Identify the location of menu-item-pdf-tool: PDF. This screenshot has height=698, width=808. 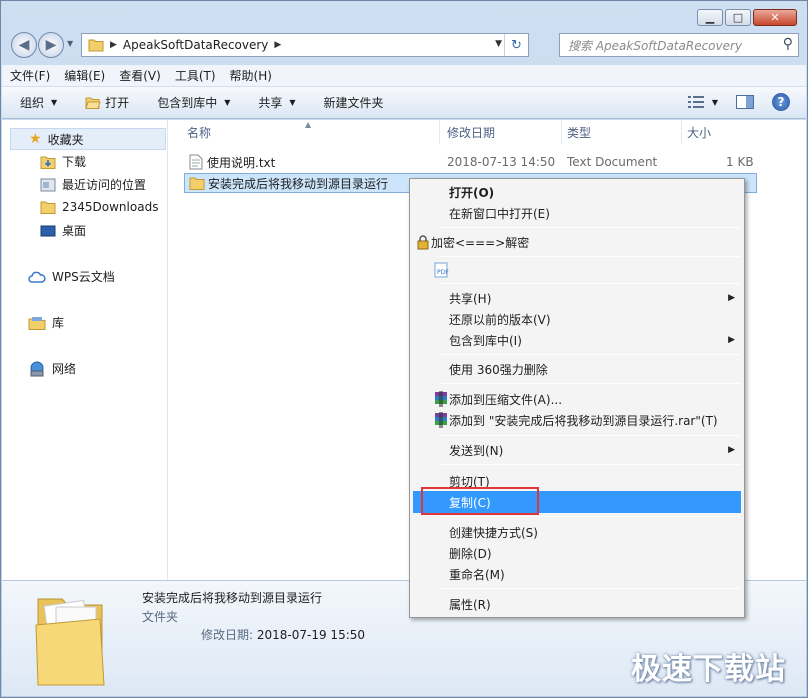
(577, 270).